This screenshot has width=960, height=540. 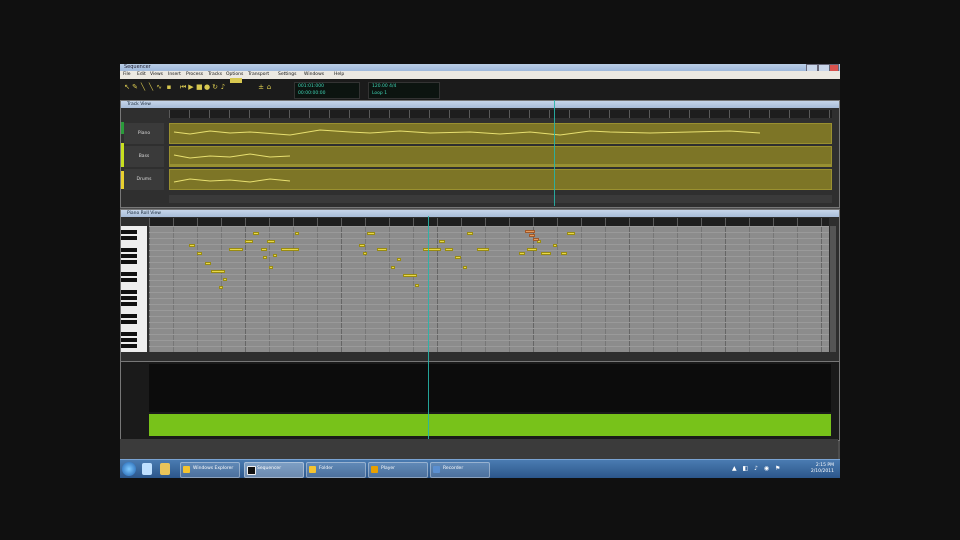 What do you see at coordinates (127, 87) in the screenshot?
I see `select-tool-icon: ↖` at bounding box center [127, 87].